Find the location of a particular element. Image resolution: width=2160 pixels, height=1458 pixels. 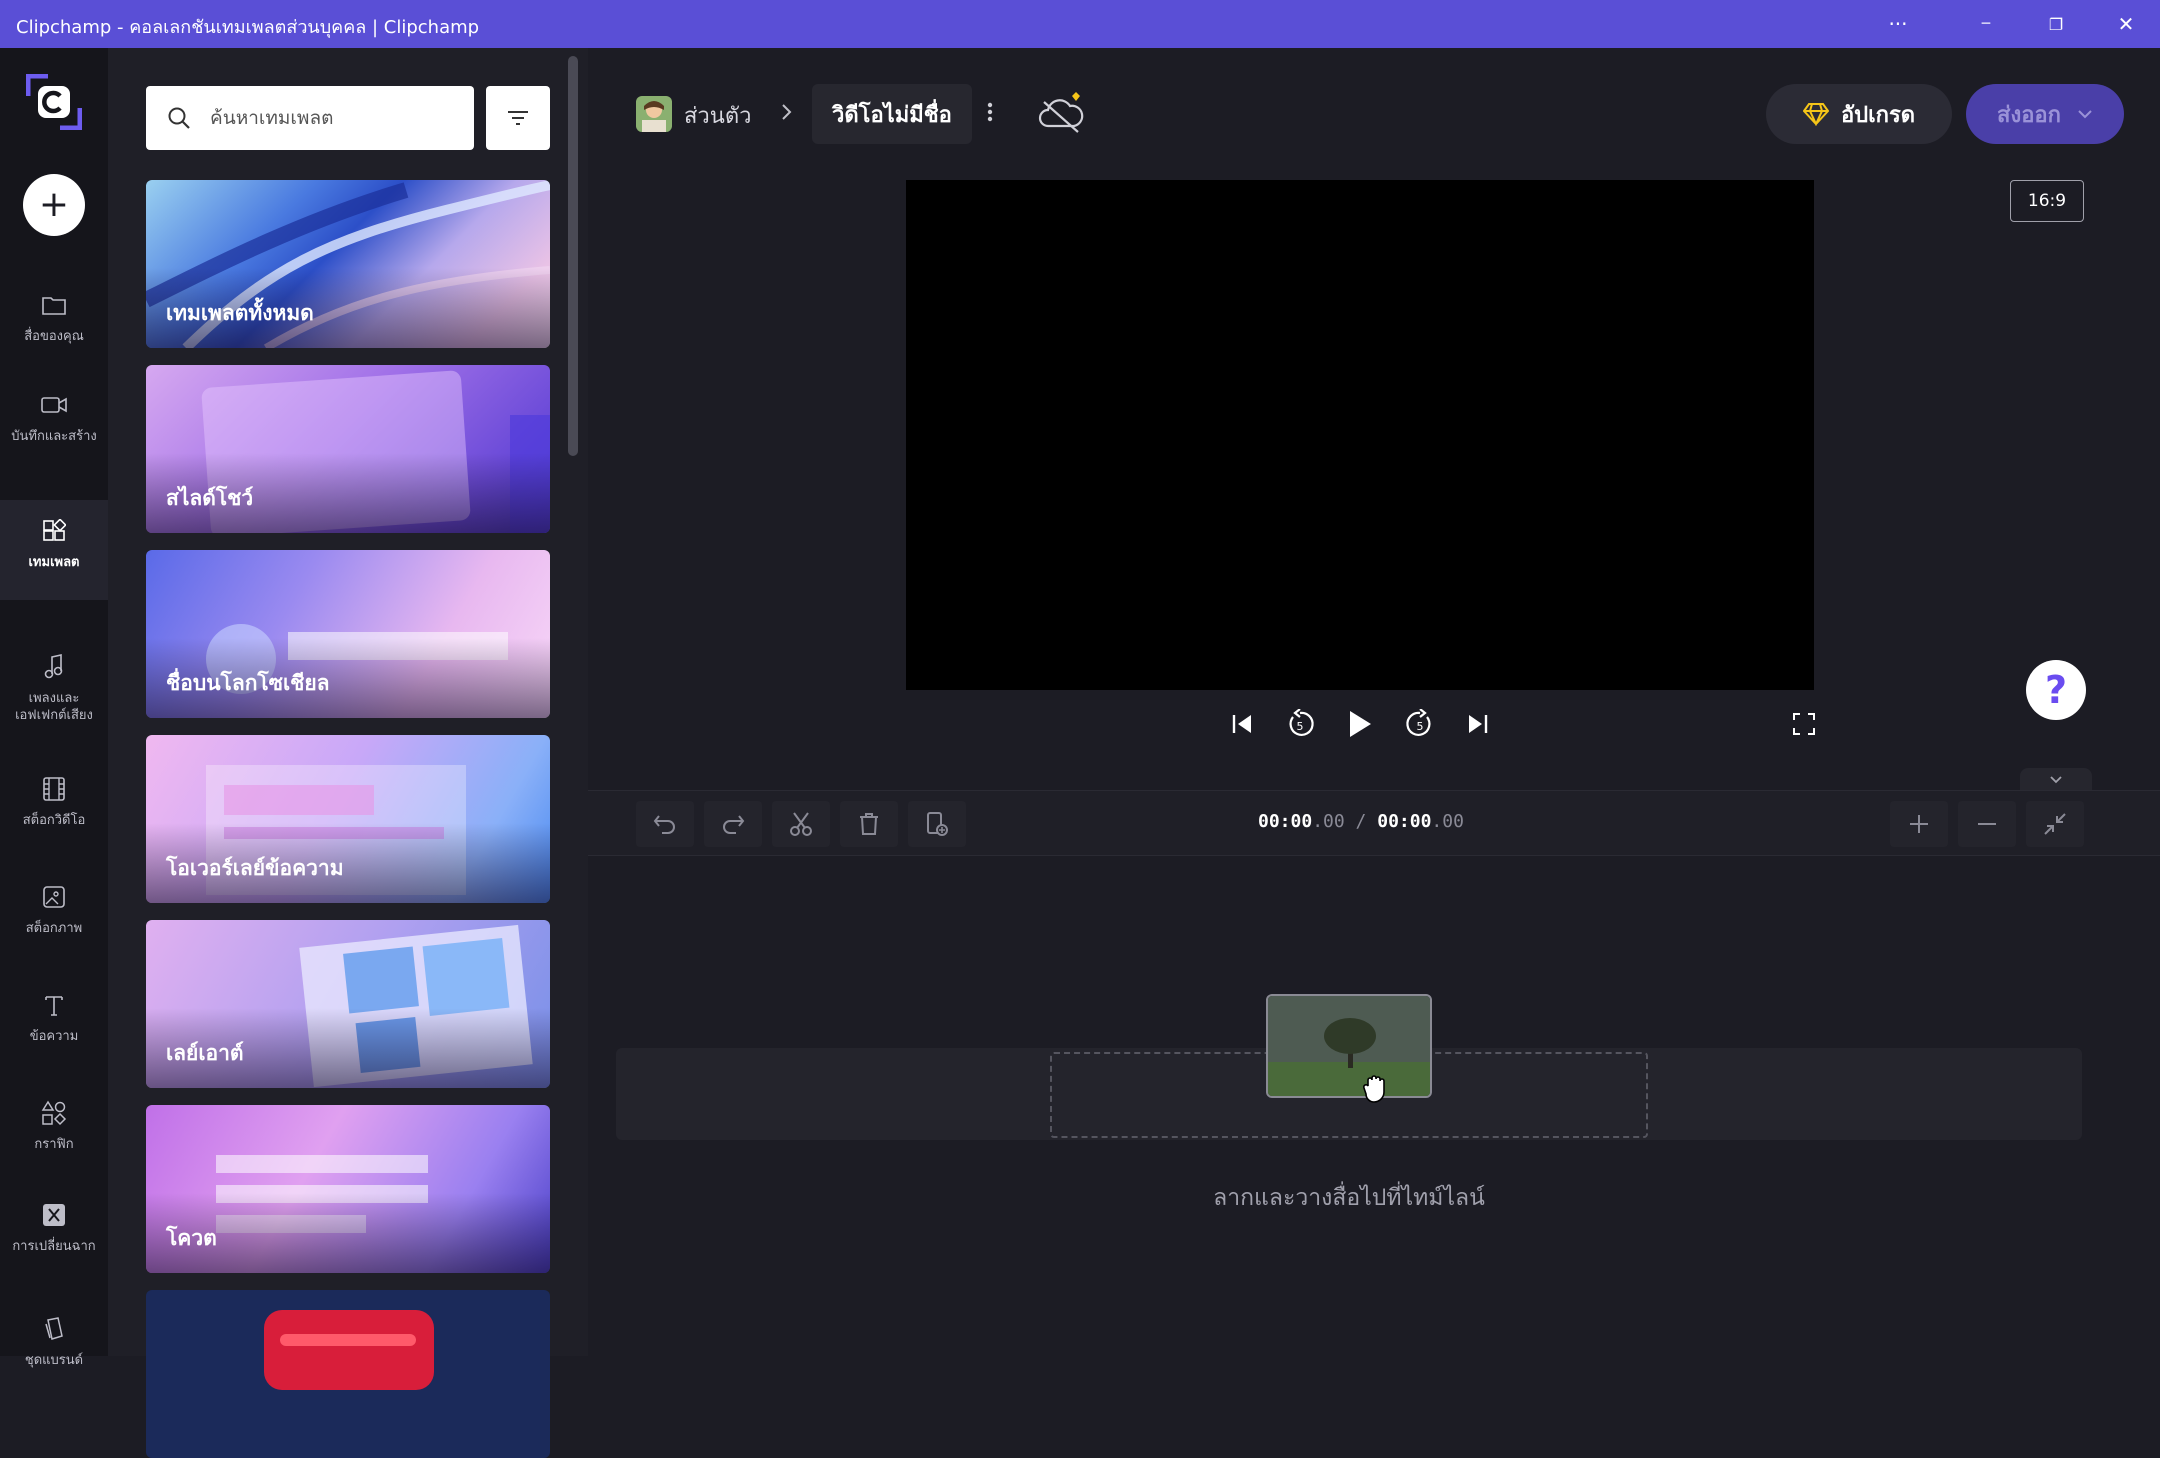

total-time-fraction: .00 is located at coordinates (1447, 821).